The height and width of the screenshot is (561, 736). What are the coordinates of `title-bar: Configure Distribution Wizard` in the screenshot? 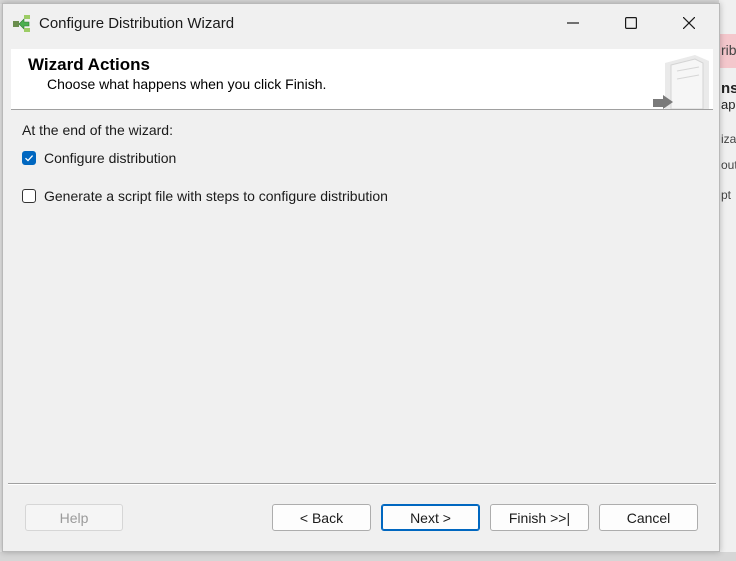 It's located at (361, 24).